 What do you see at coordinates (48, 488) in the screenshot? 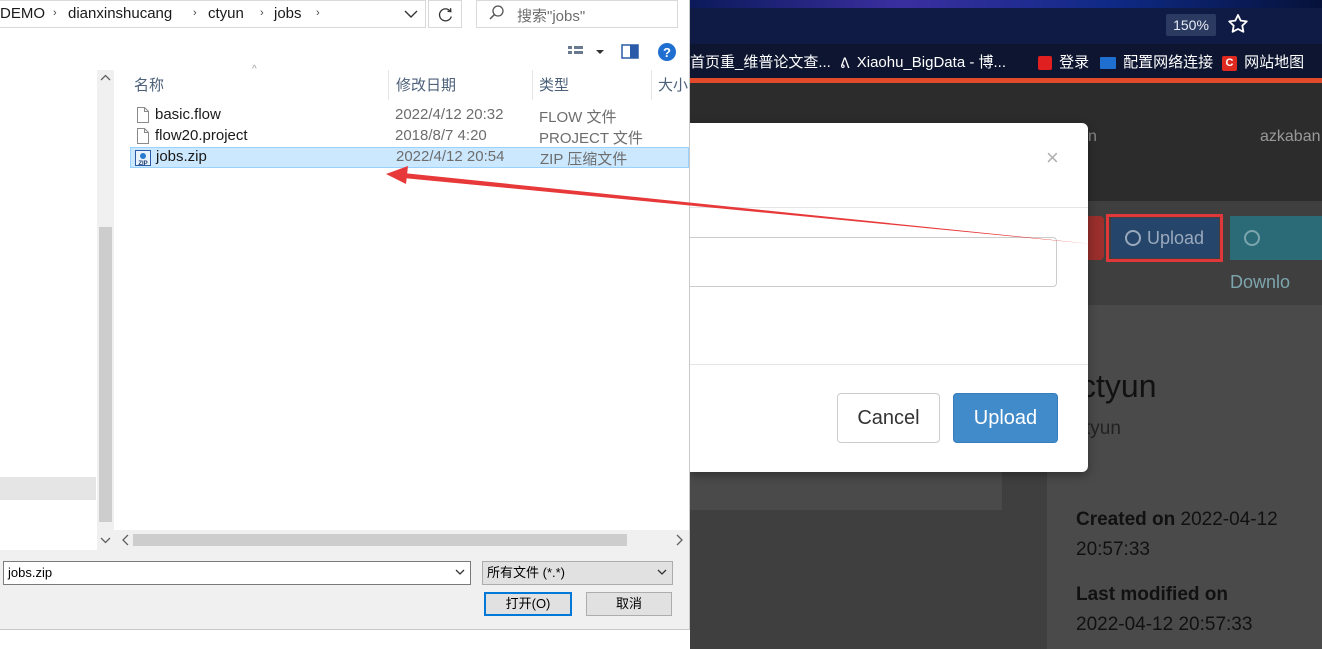
I see `nav-pane-selected-item` at bounding box center [48, 488].